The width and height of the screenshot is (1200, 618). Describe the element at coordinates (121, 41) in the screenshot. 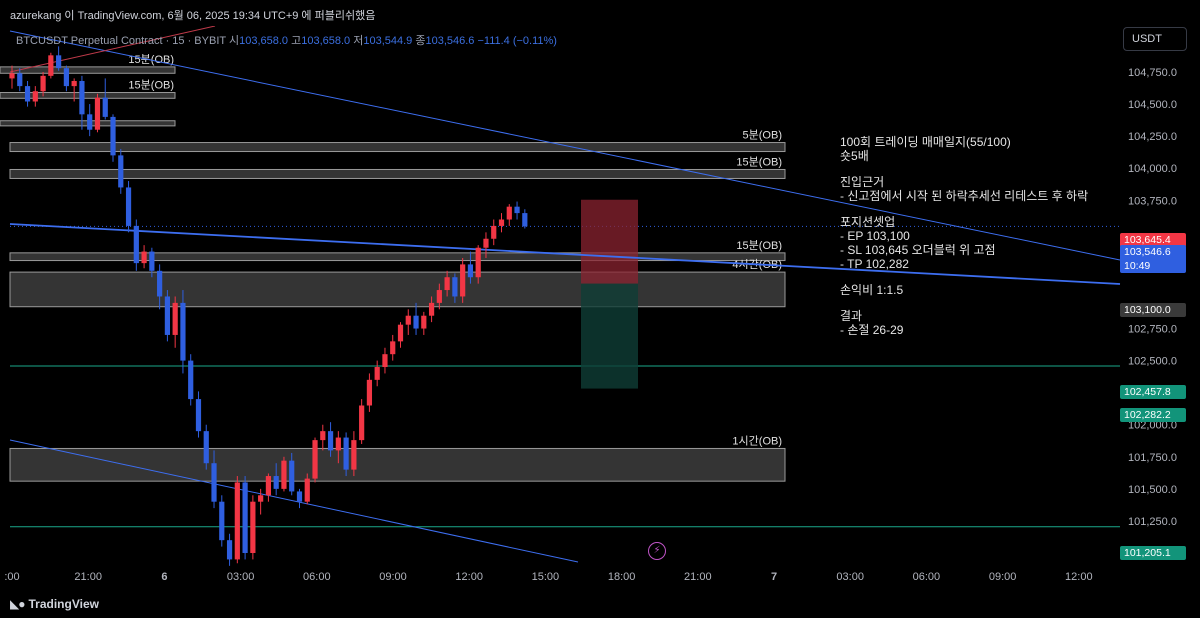

I see `symbol-name: BTCUSDT Perpetual Contract · 15 · BYBIT` at that location.